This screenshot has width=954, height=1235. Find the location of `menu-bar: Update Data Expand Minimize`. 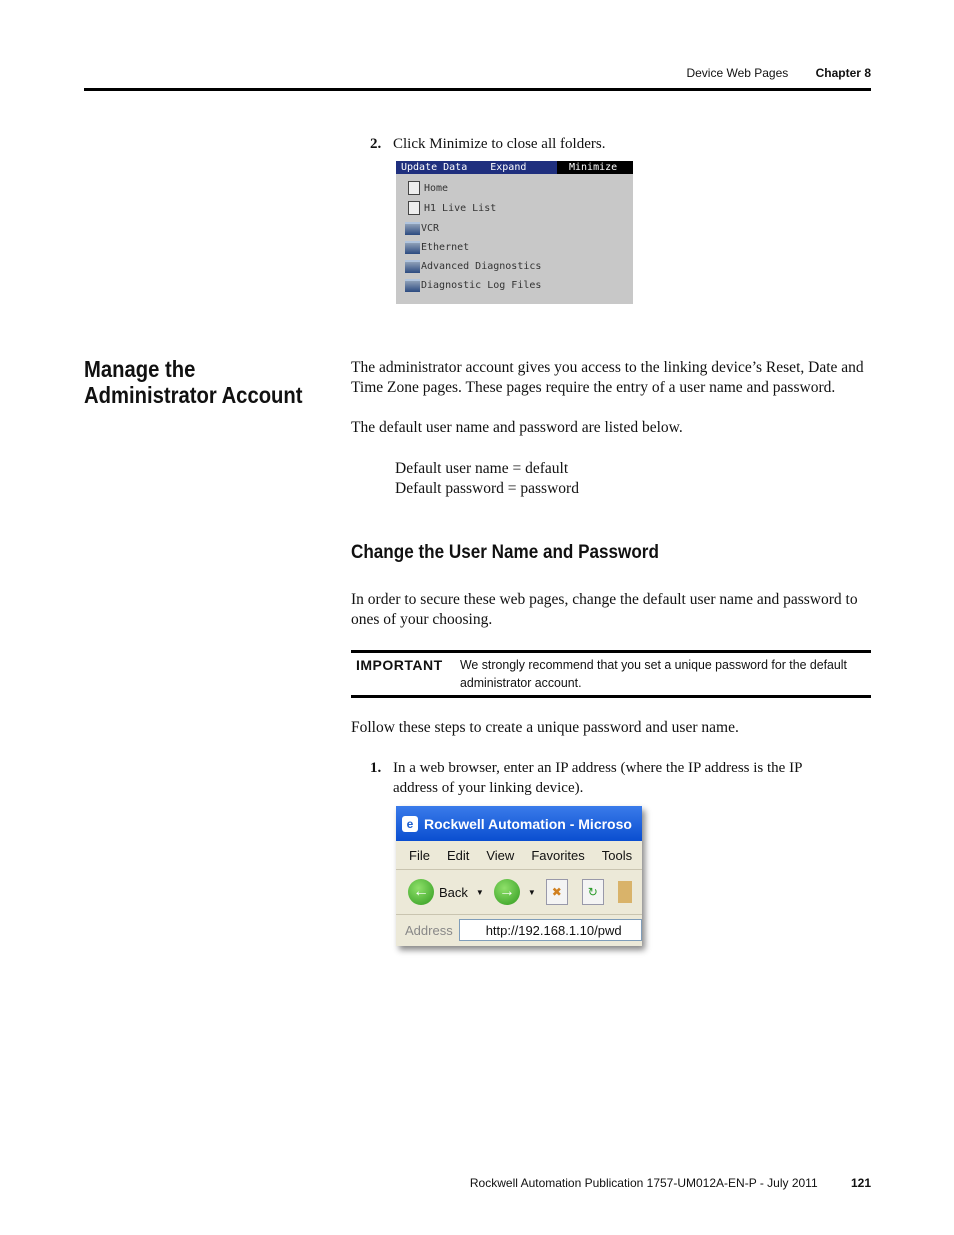

menu-bar: Update Data Expand Minimize is located at coordinates (514, 167).